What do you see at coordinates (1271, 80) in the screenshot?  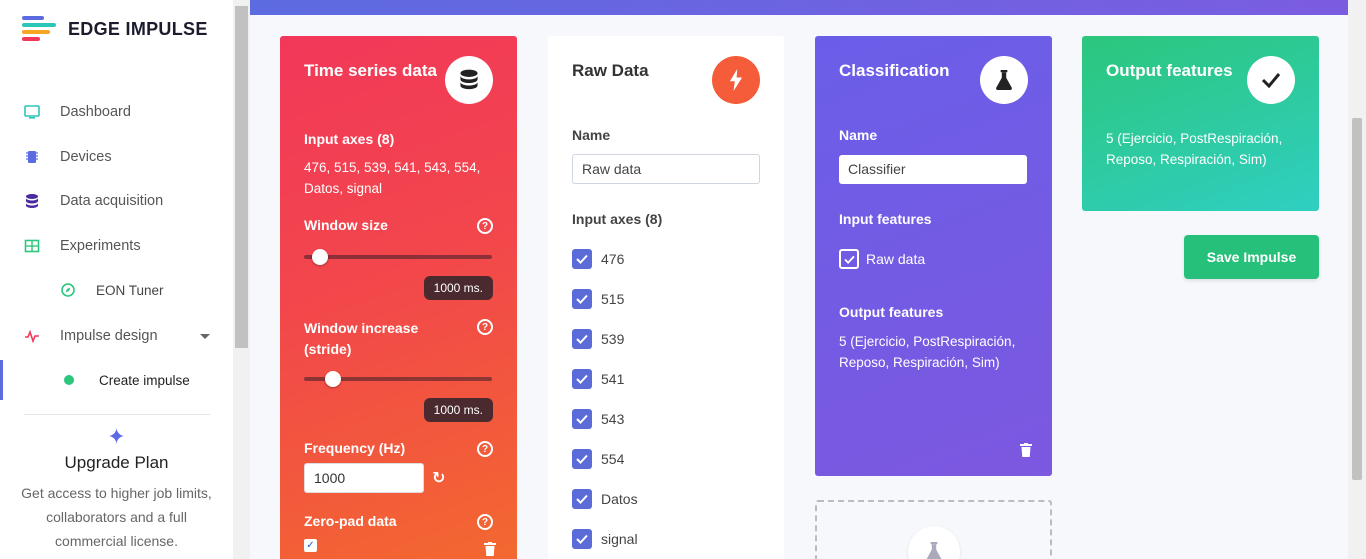 I see `checkmark-icon` at bounding box center [1271, 80].